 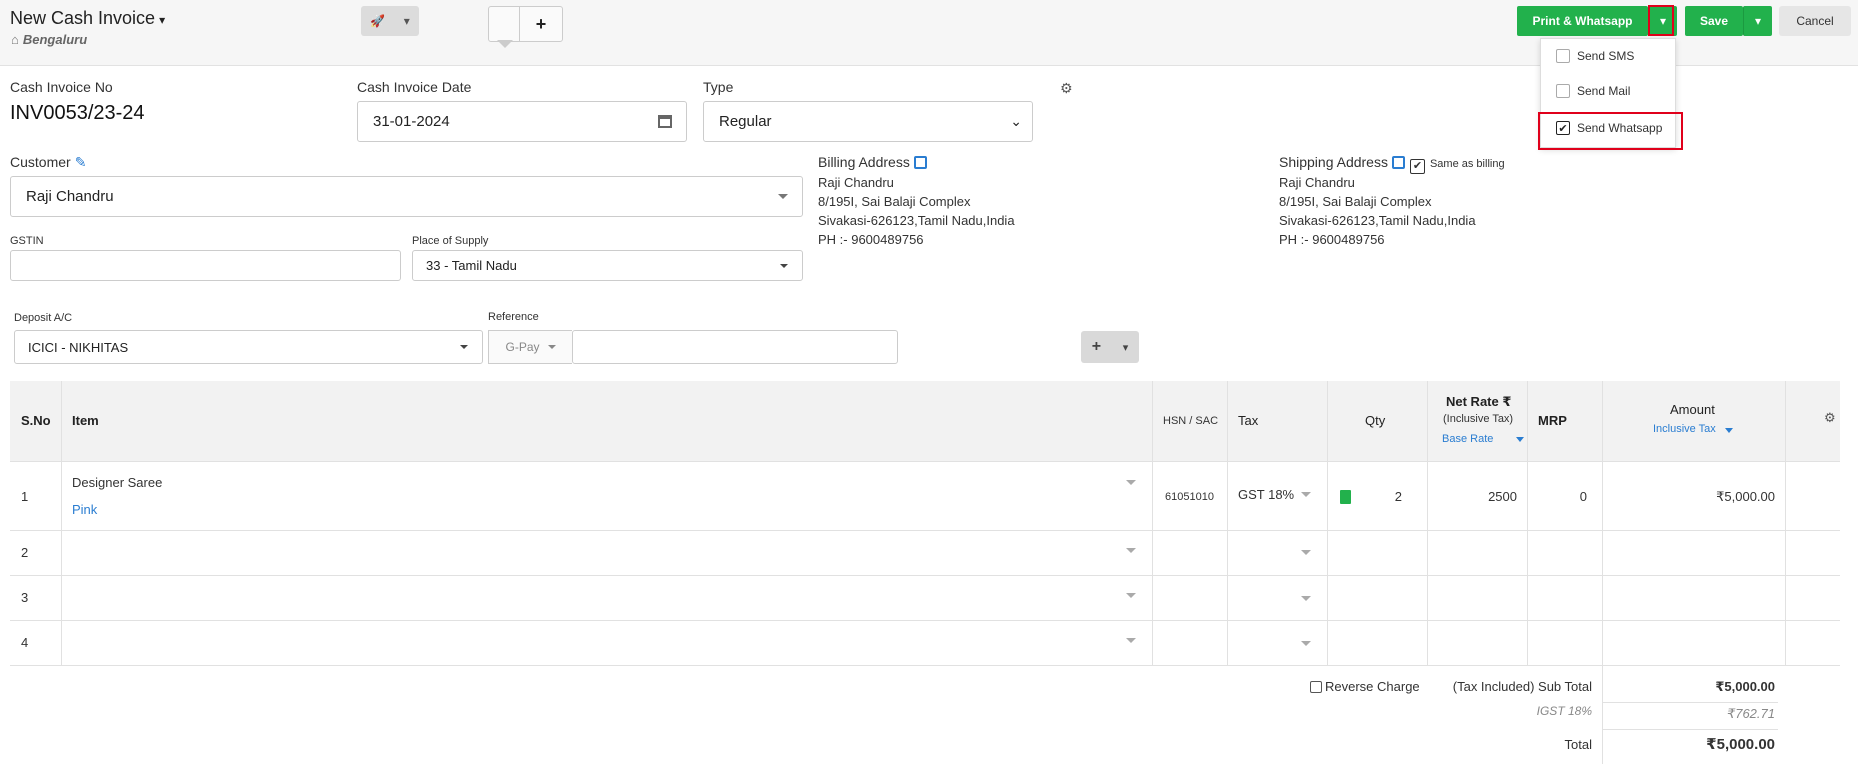 I want to click on tab-current, so click(x=504, y=24).